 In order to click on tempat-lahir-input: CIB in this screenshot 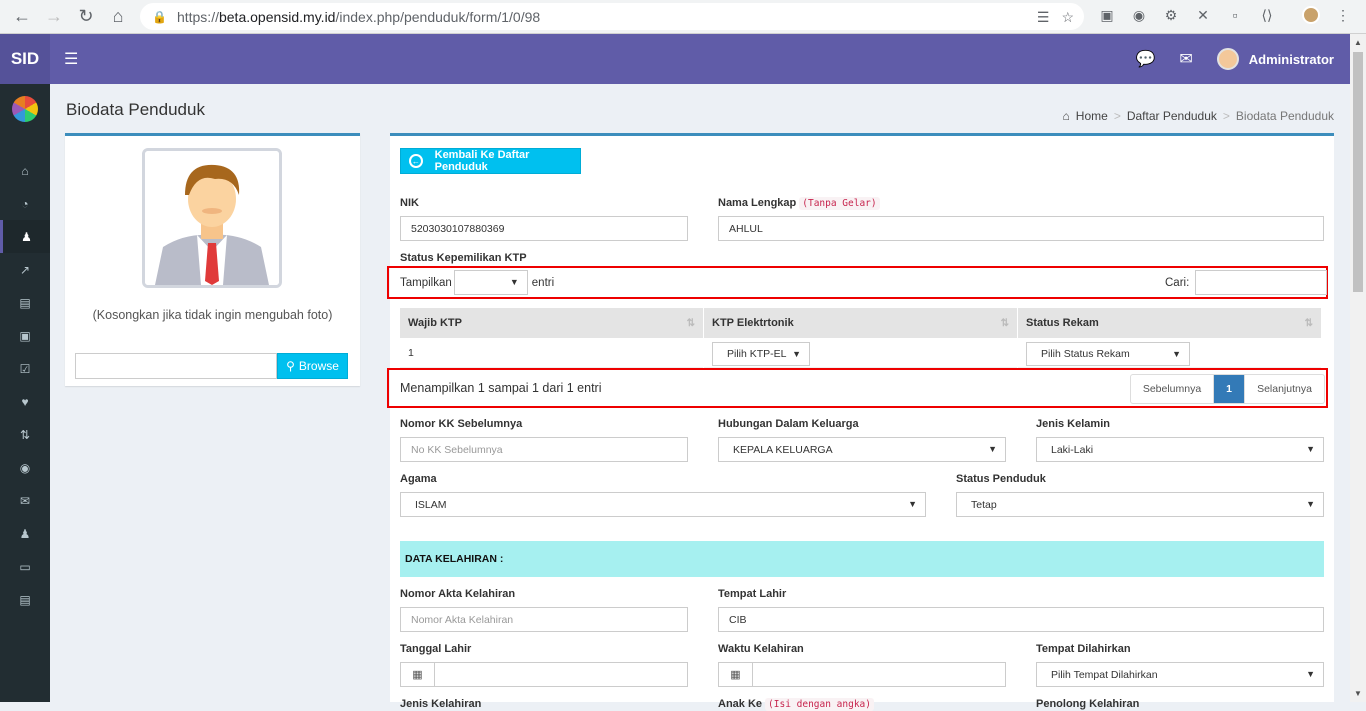, I will do `click(1021, 619)`.